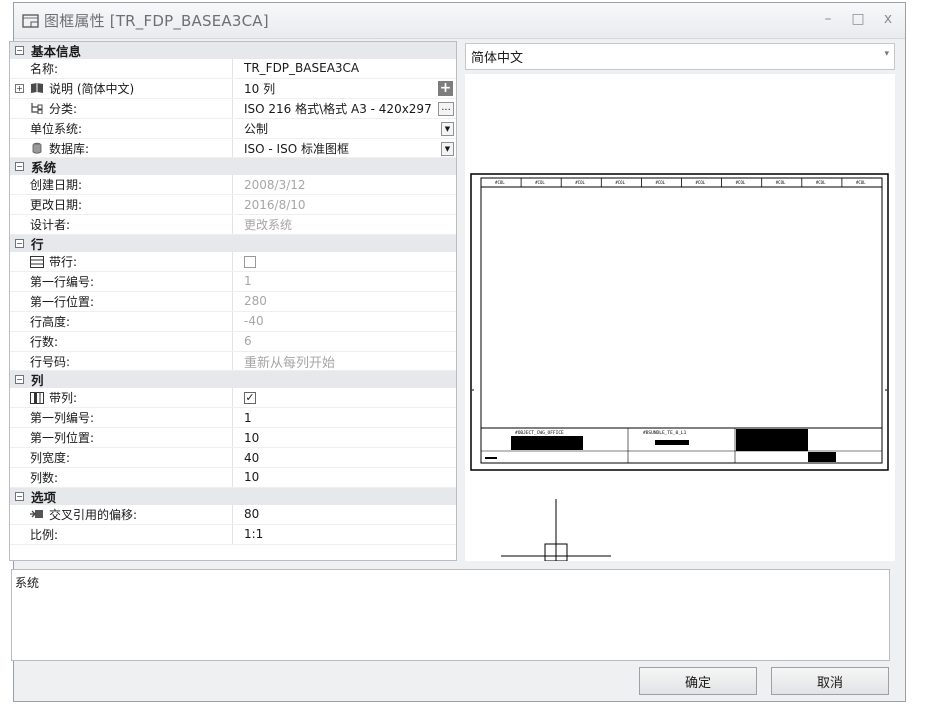  What do you see at coordinates (233, 282) in the screenshot?
I see `property-row-first-row-number: 第一行编号: 1` at bounding box center [233, 282].